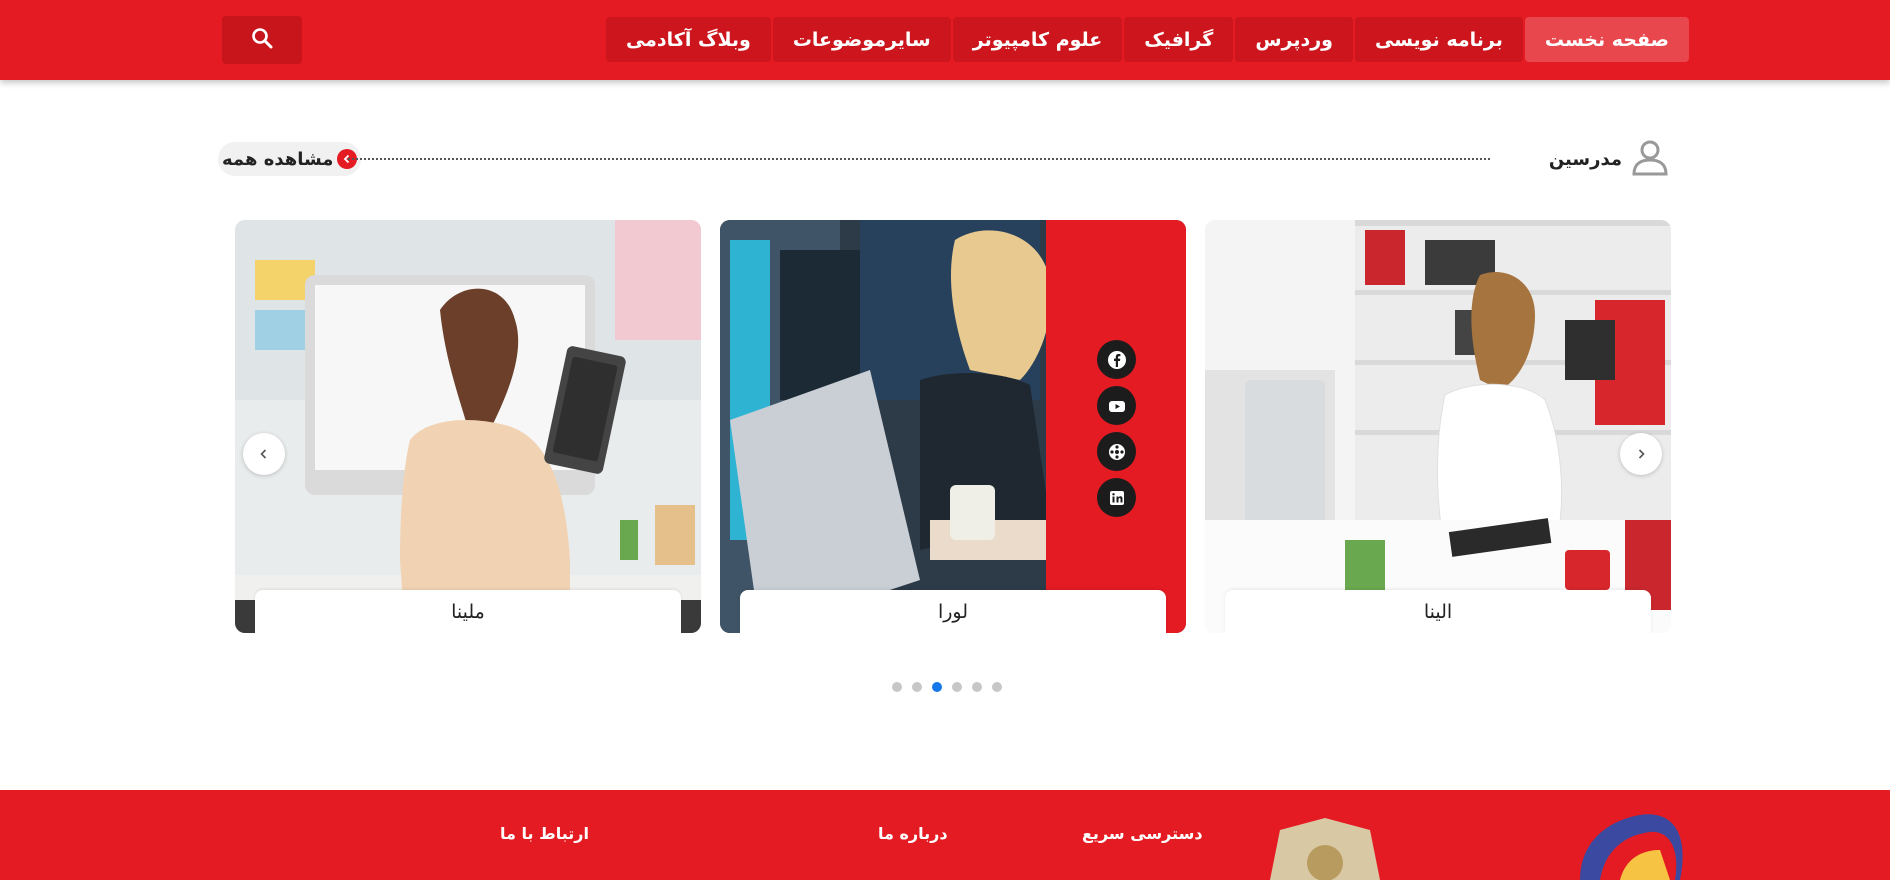 The width and height of the screenshot is (1890, 880). I want to click on dribbble-icon, so click(1116, 451).